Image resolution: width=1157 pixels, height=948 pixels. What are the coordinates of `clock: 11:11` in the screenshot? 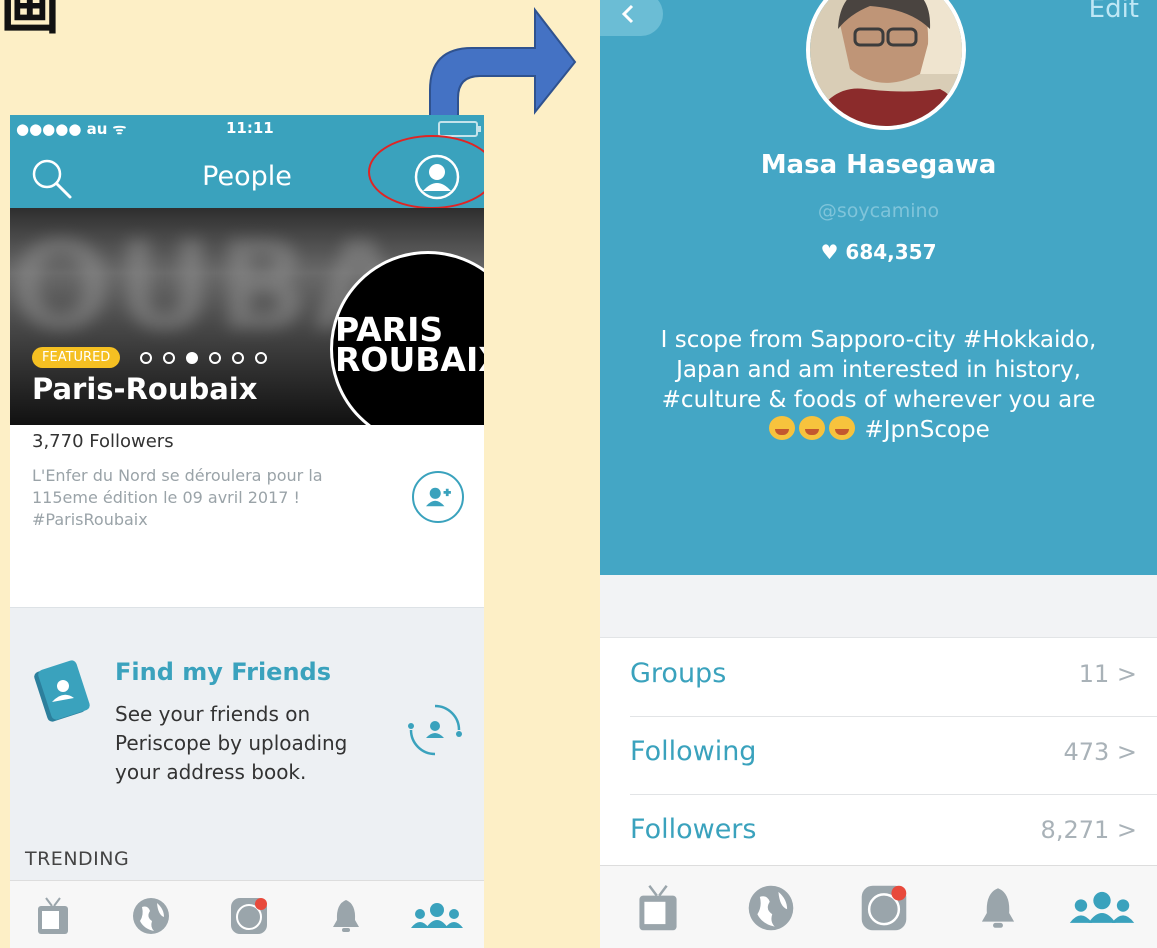 It's located at (250, 128).